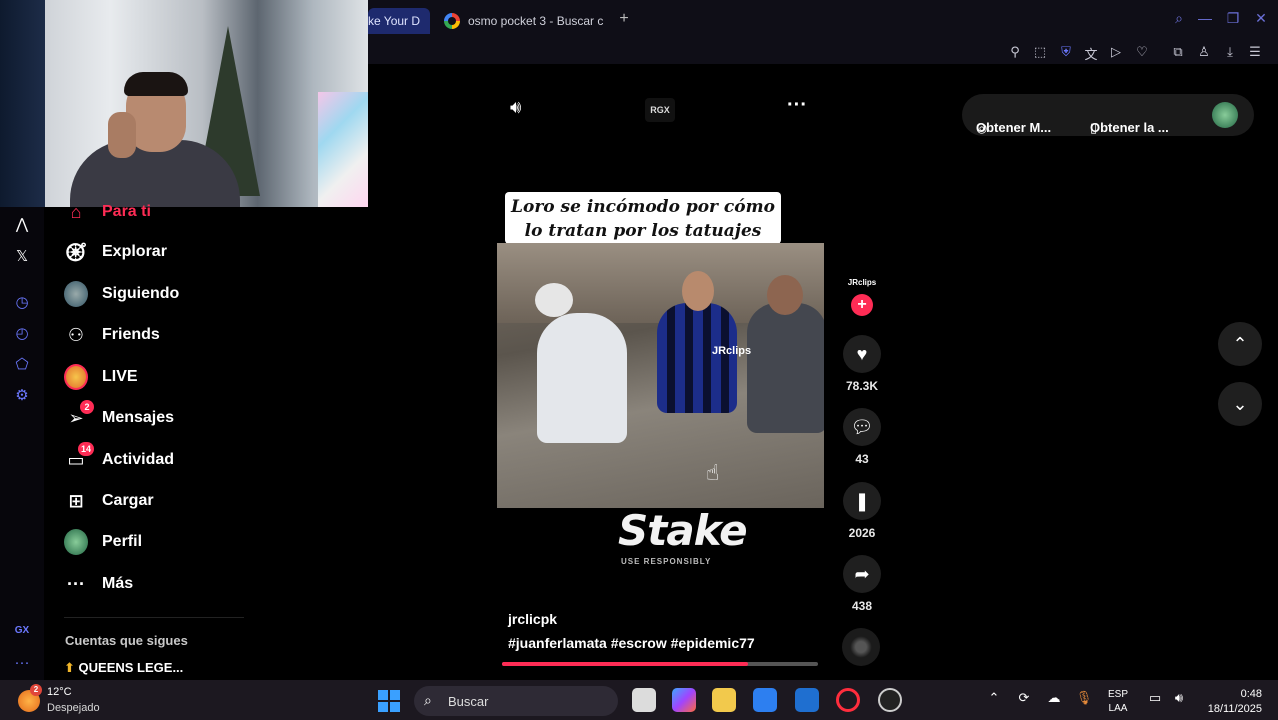 This screenshot has height=720, width=1278. What do you see at coordinates (1179, 698) in the screenshot?
I see `speaker-icon: 🔊︎` at bounding box center [1179, 698].